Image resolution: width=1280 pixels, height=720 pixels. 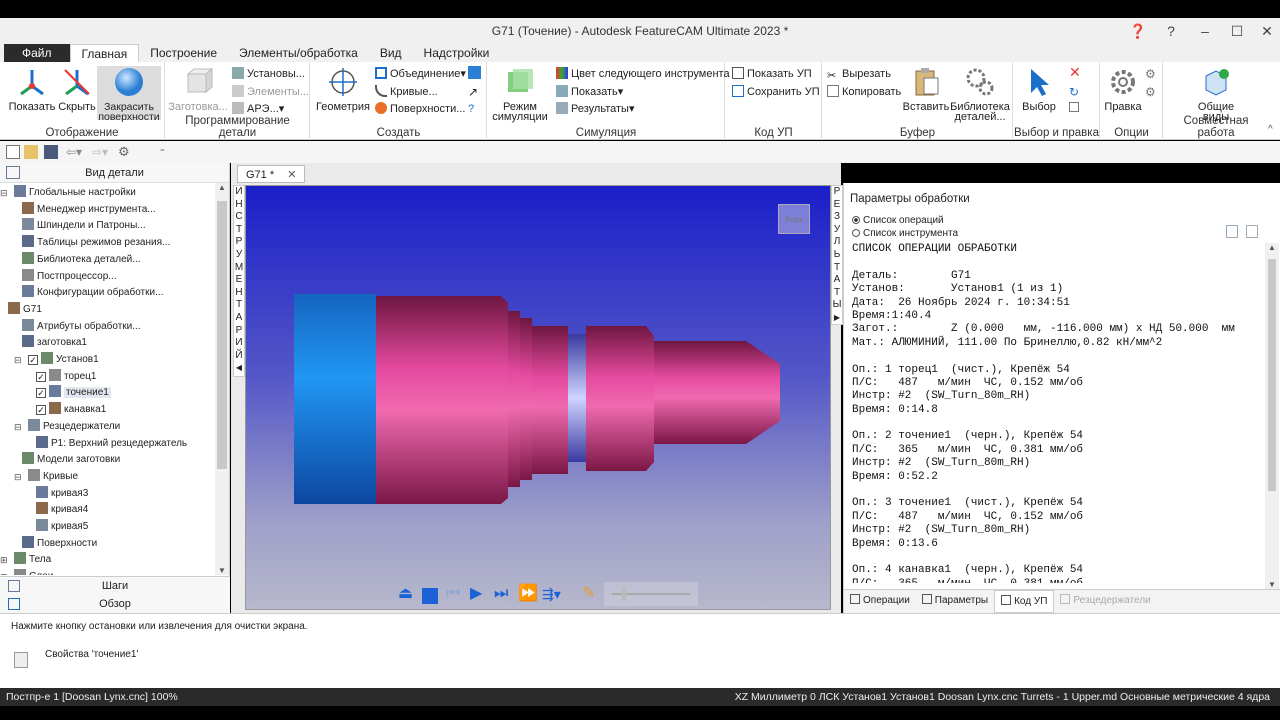 I want to click on customize-qat-icon: ⁼, so click(x=167, y=152).